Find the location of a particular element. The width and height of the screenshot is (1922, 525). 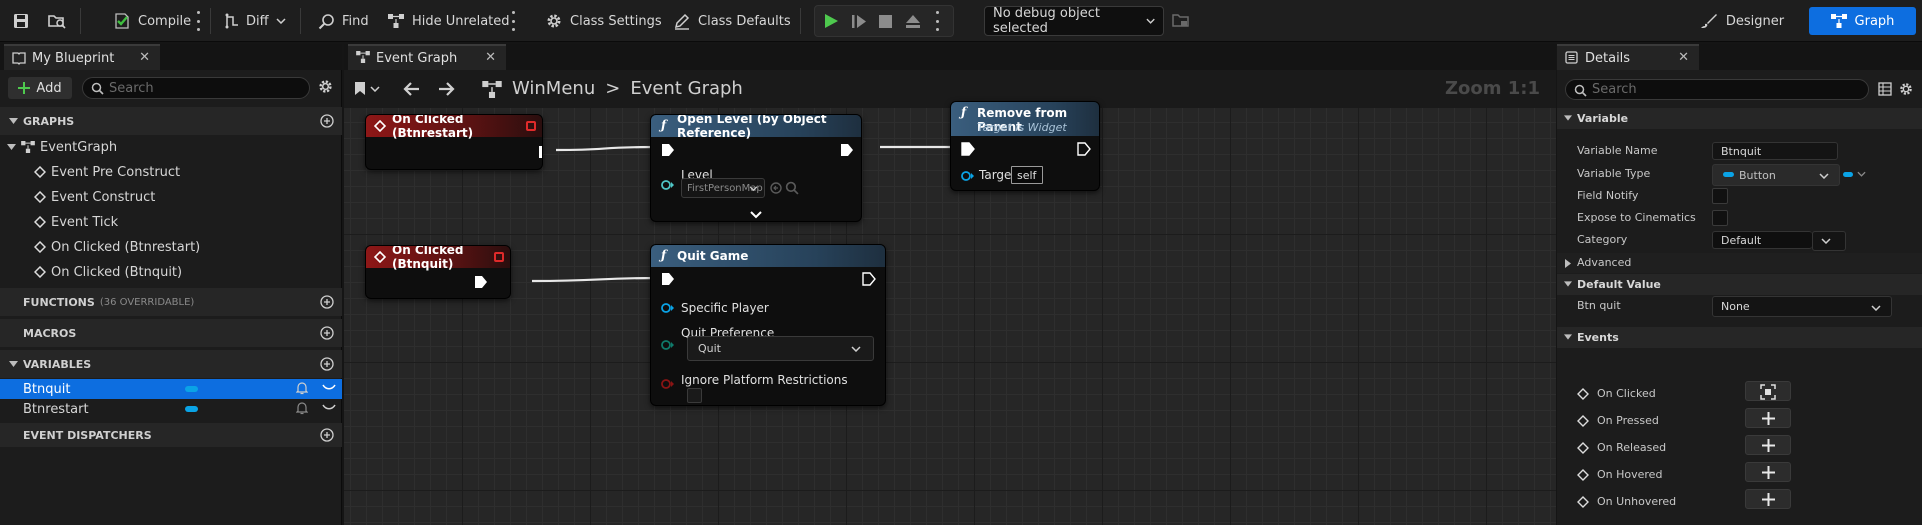

event-node-btnquit: On Clicked (Btnquit) is located at coordinates (438, 272).